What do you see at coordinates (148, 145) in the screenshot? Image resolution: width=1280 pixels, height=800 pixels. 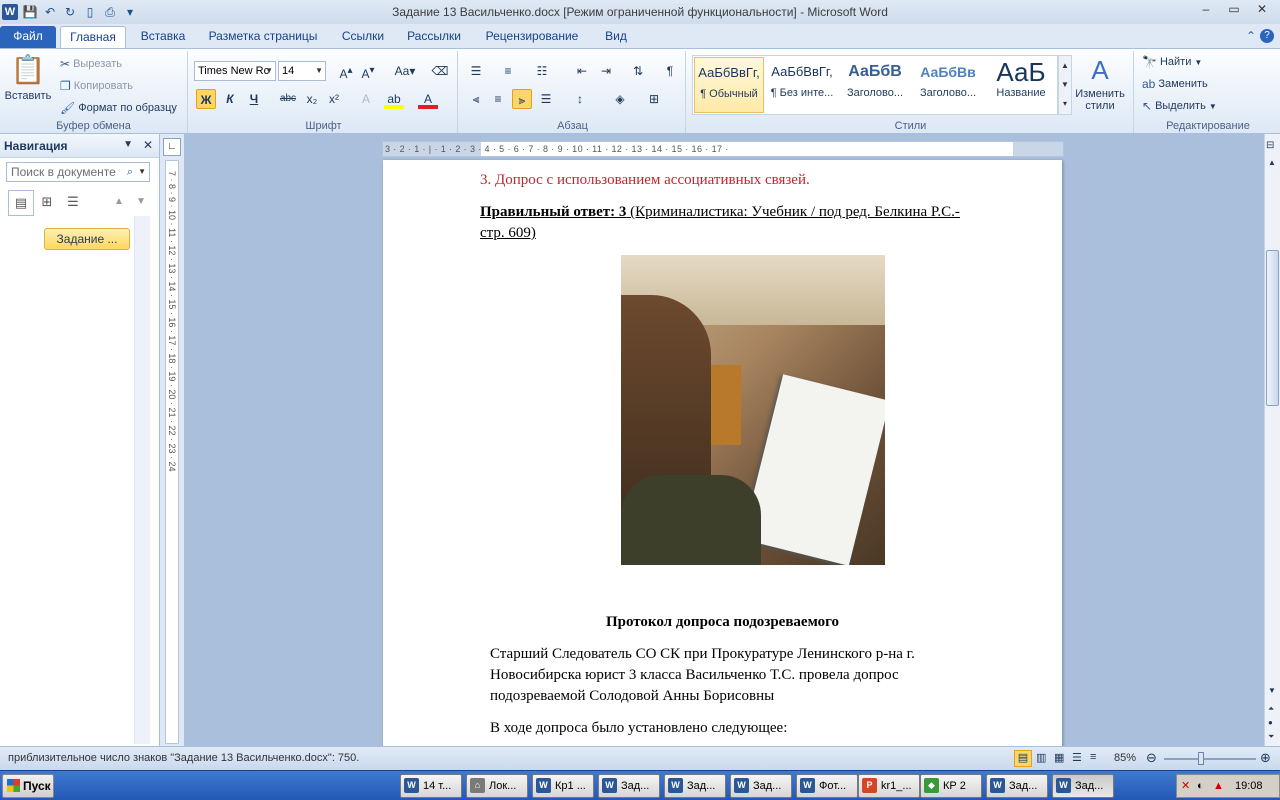 I see `close-pane-icon: ✕` at bounding box center [148, 145].